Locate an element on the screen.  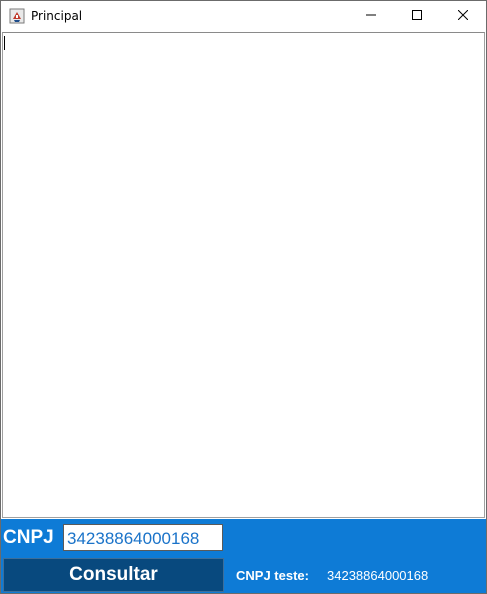
java-coffee-icon is located at coordinates (17, 16).